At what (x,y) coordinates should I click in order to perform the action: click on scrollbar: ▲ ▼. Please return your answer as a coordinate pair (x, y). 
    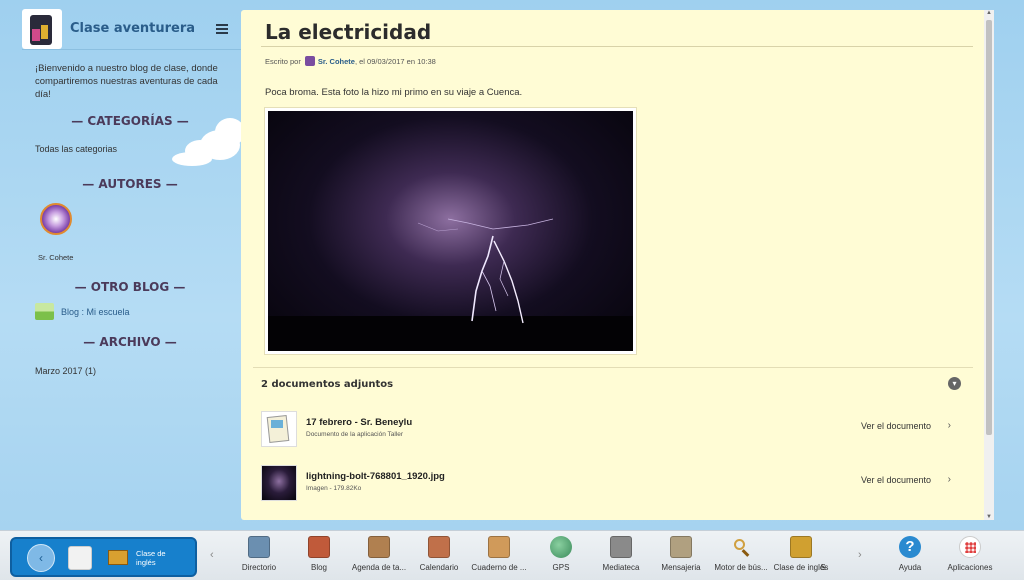
    Looking at the image, I should click on (989, 265).